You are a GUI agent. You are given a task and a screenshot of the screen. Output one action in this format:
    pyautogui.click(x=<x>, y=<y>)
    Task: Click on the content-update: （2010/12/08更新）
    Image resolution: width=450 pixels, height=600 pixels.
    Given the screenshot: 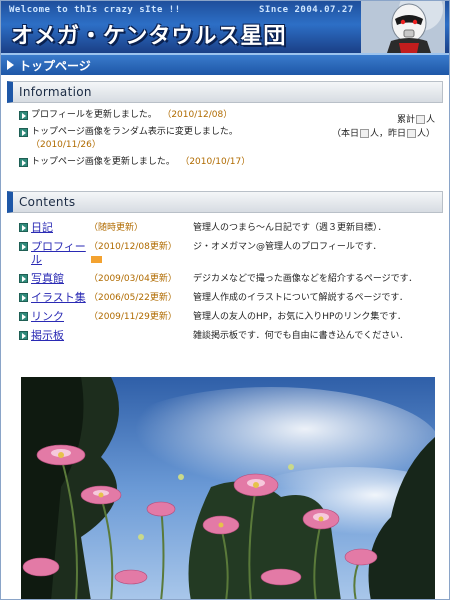 What is the action you would take?
    pyautogui.click(x=133, y=247)
    